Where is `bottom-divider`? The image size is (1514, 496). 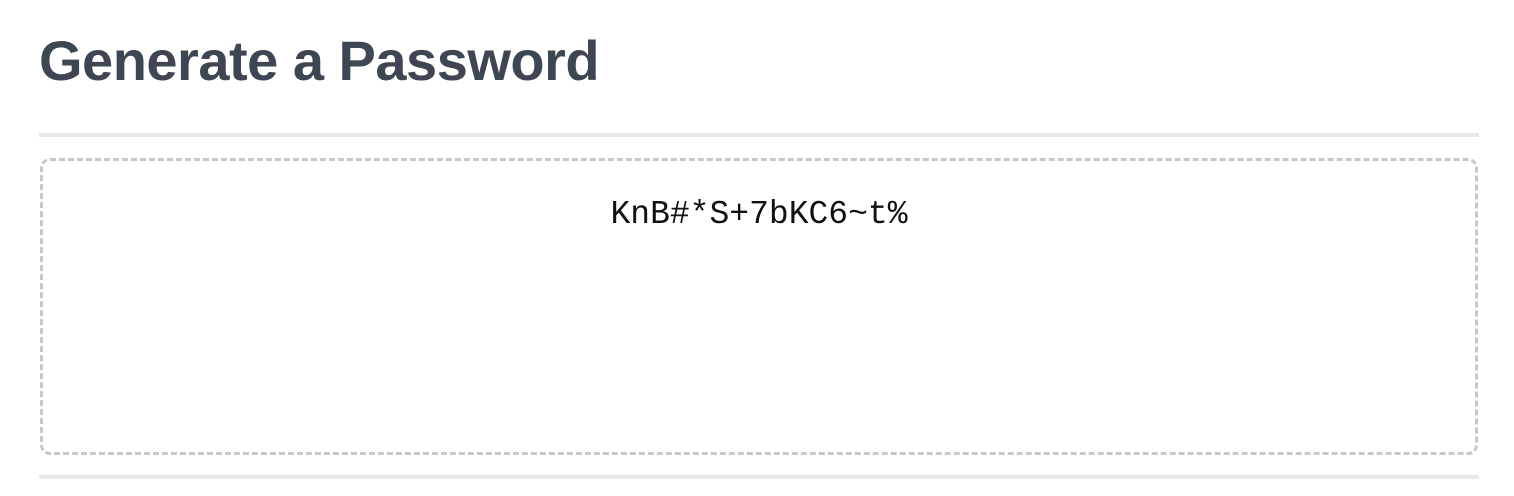
bottom-divider is located at coordinates (759, 477).